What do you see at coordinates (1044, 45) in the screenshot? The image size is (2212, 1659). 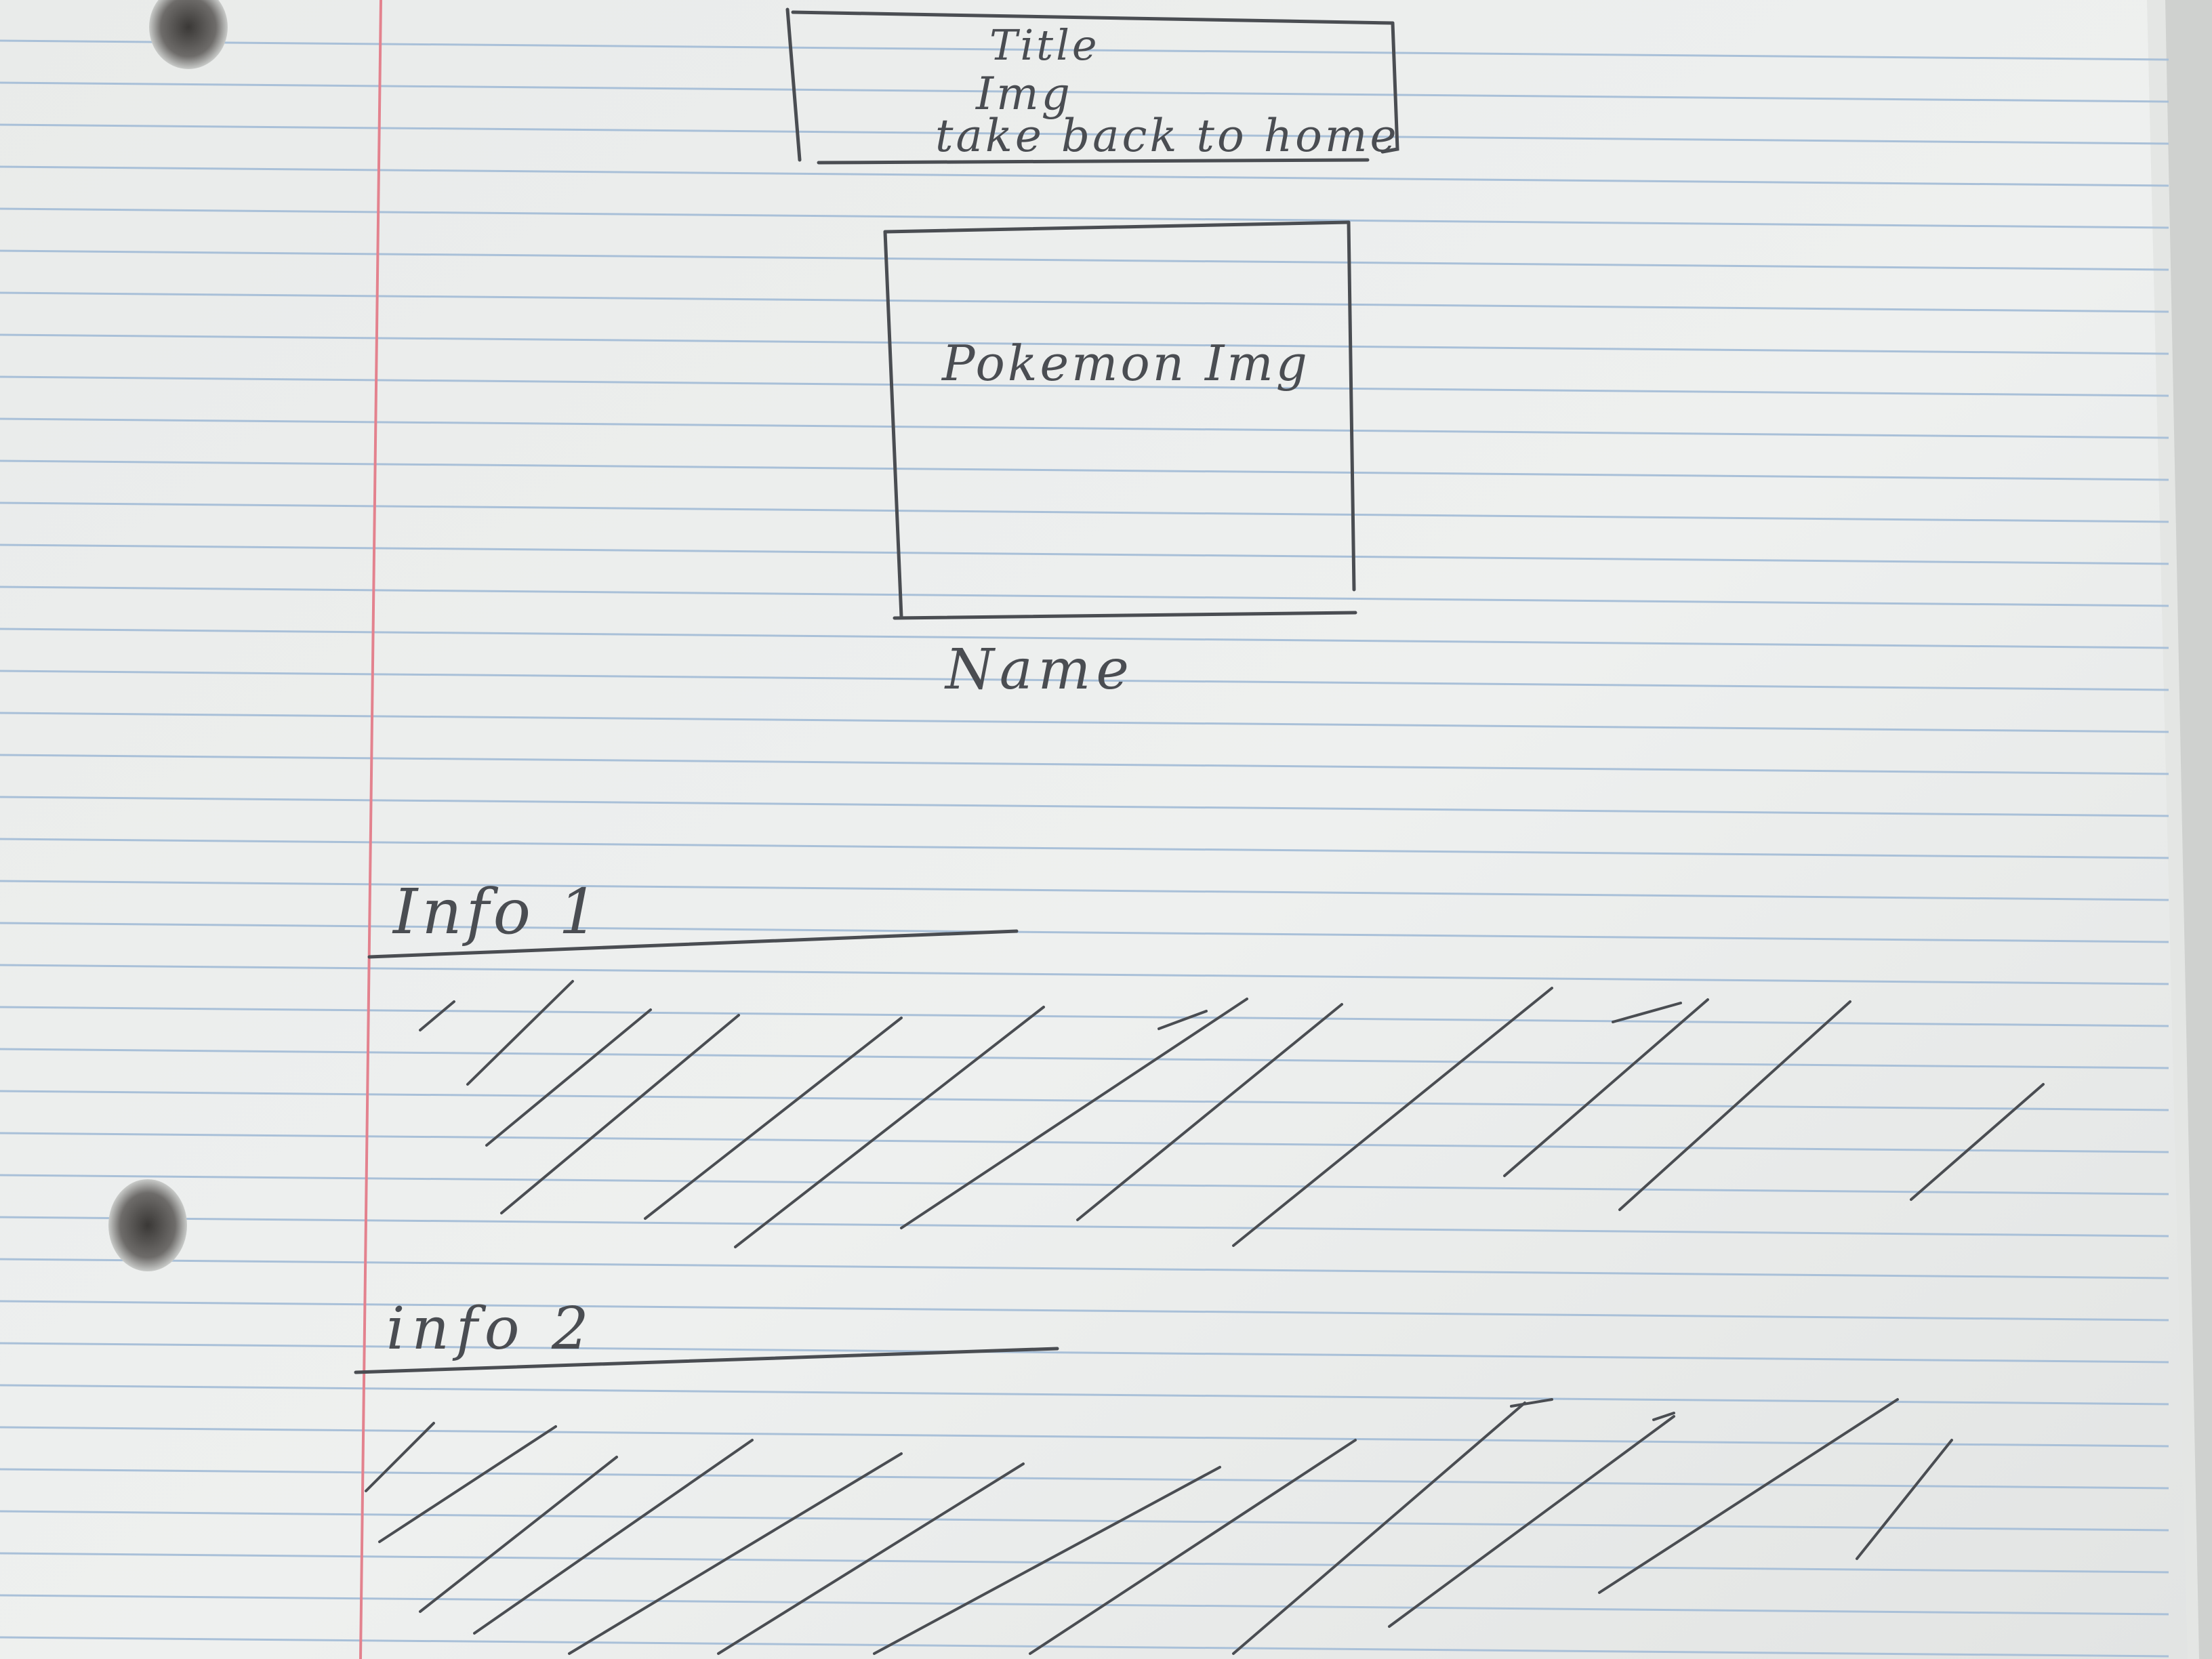 I see `header-title-text: Title` at bounding box center [1044, 45].